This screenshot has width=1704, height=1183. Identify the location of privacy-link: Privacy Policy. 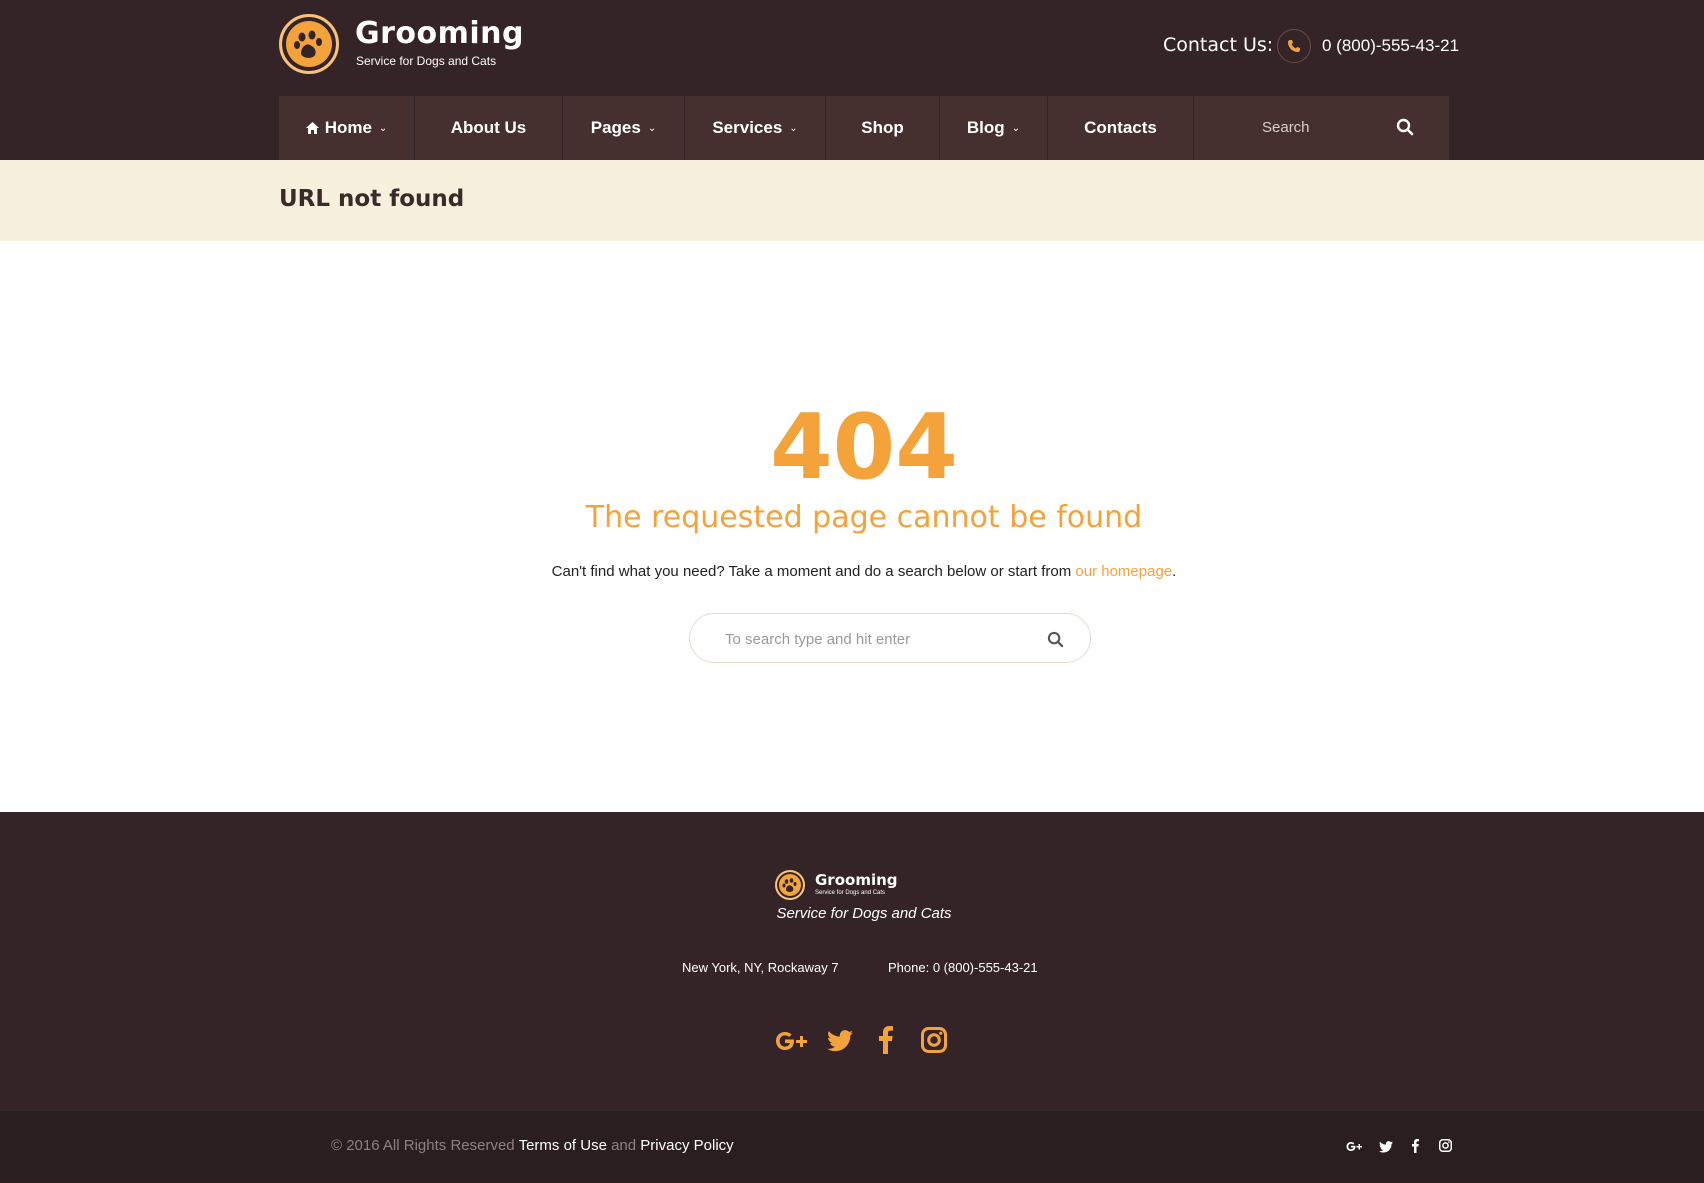
(686, 1145).